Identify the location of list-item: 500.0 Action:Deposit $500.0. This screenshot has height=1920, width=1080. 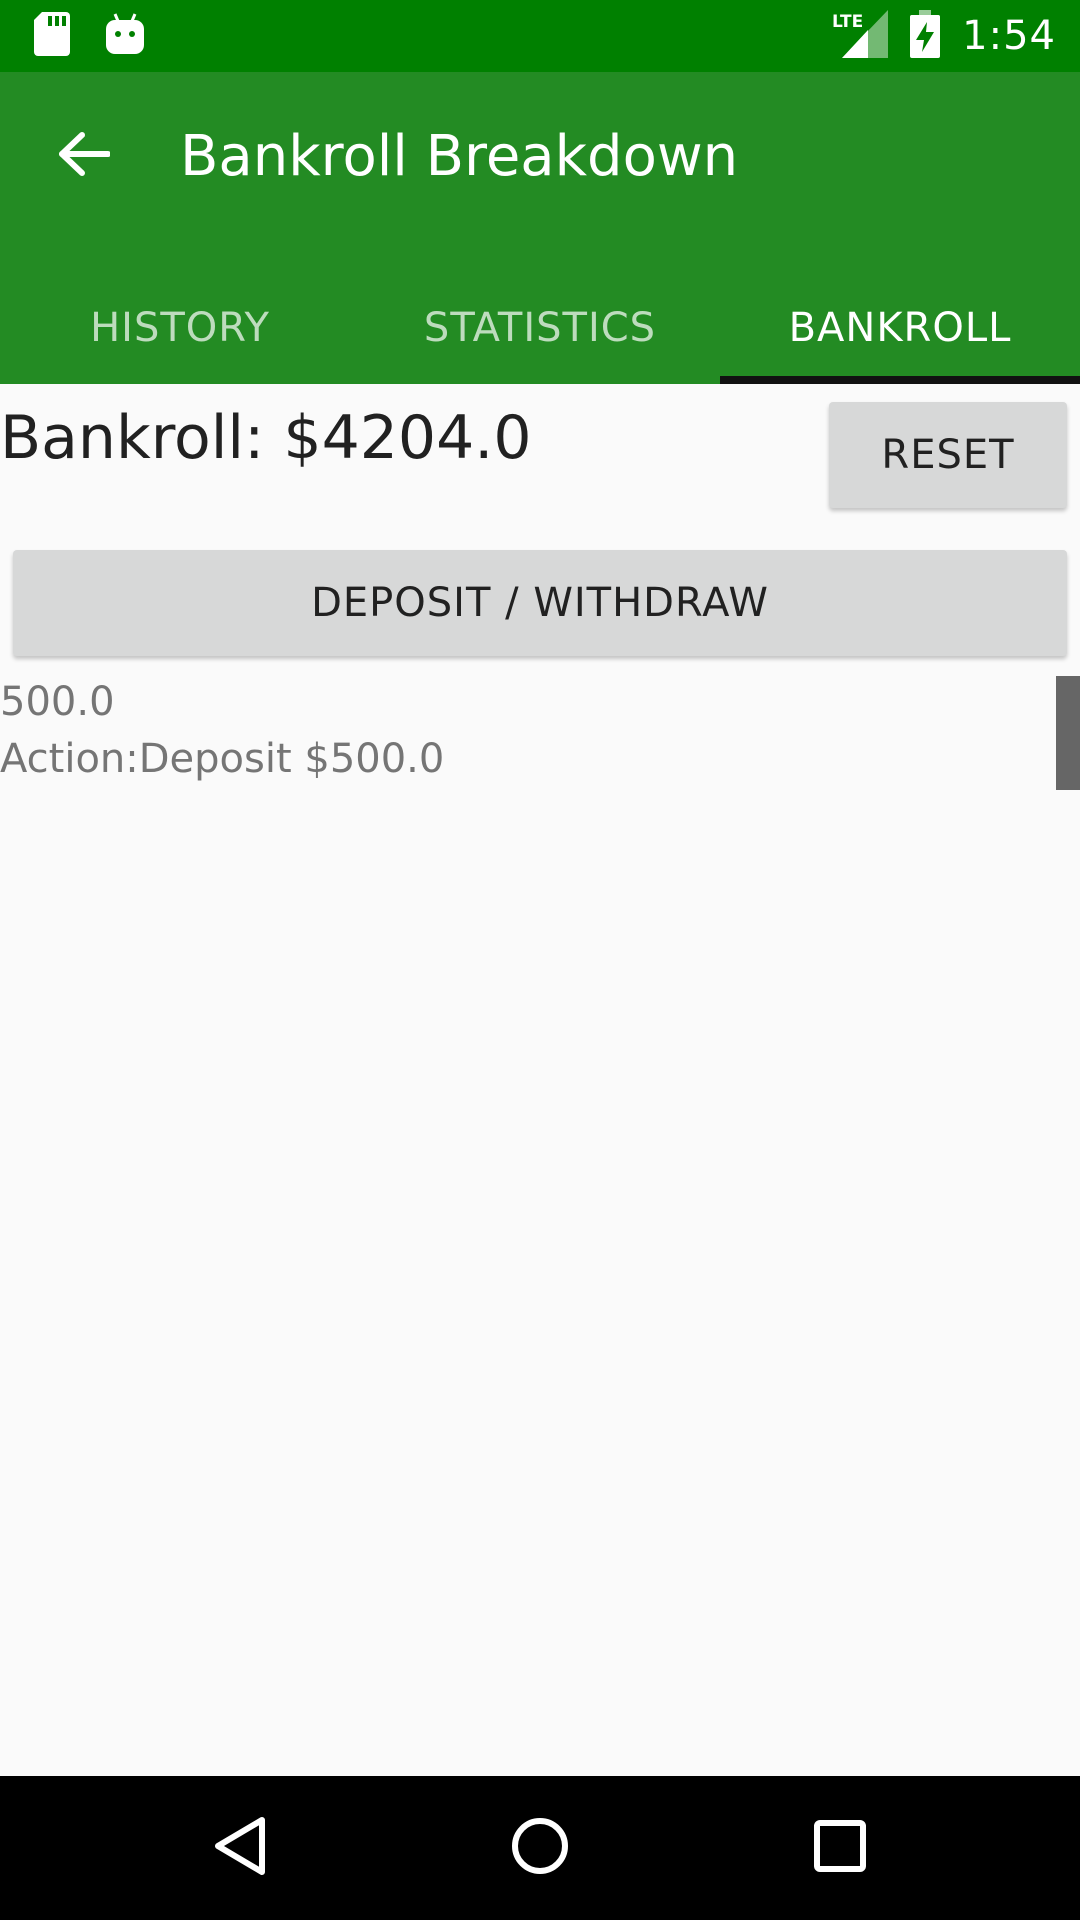
(540, 731).